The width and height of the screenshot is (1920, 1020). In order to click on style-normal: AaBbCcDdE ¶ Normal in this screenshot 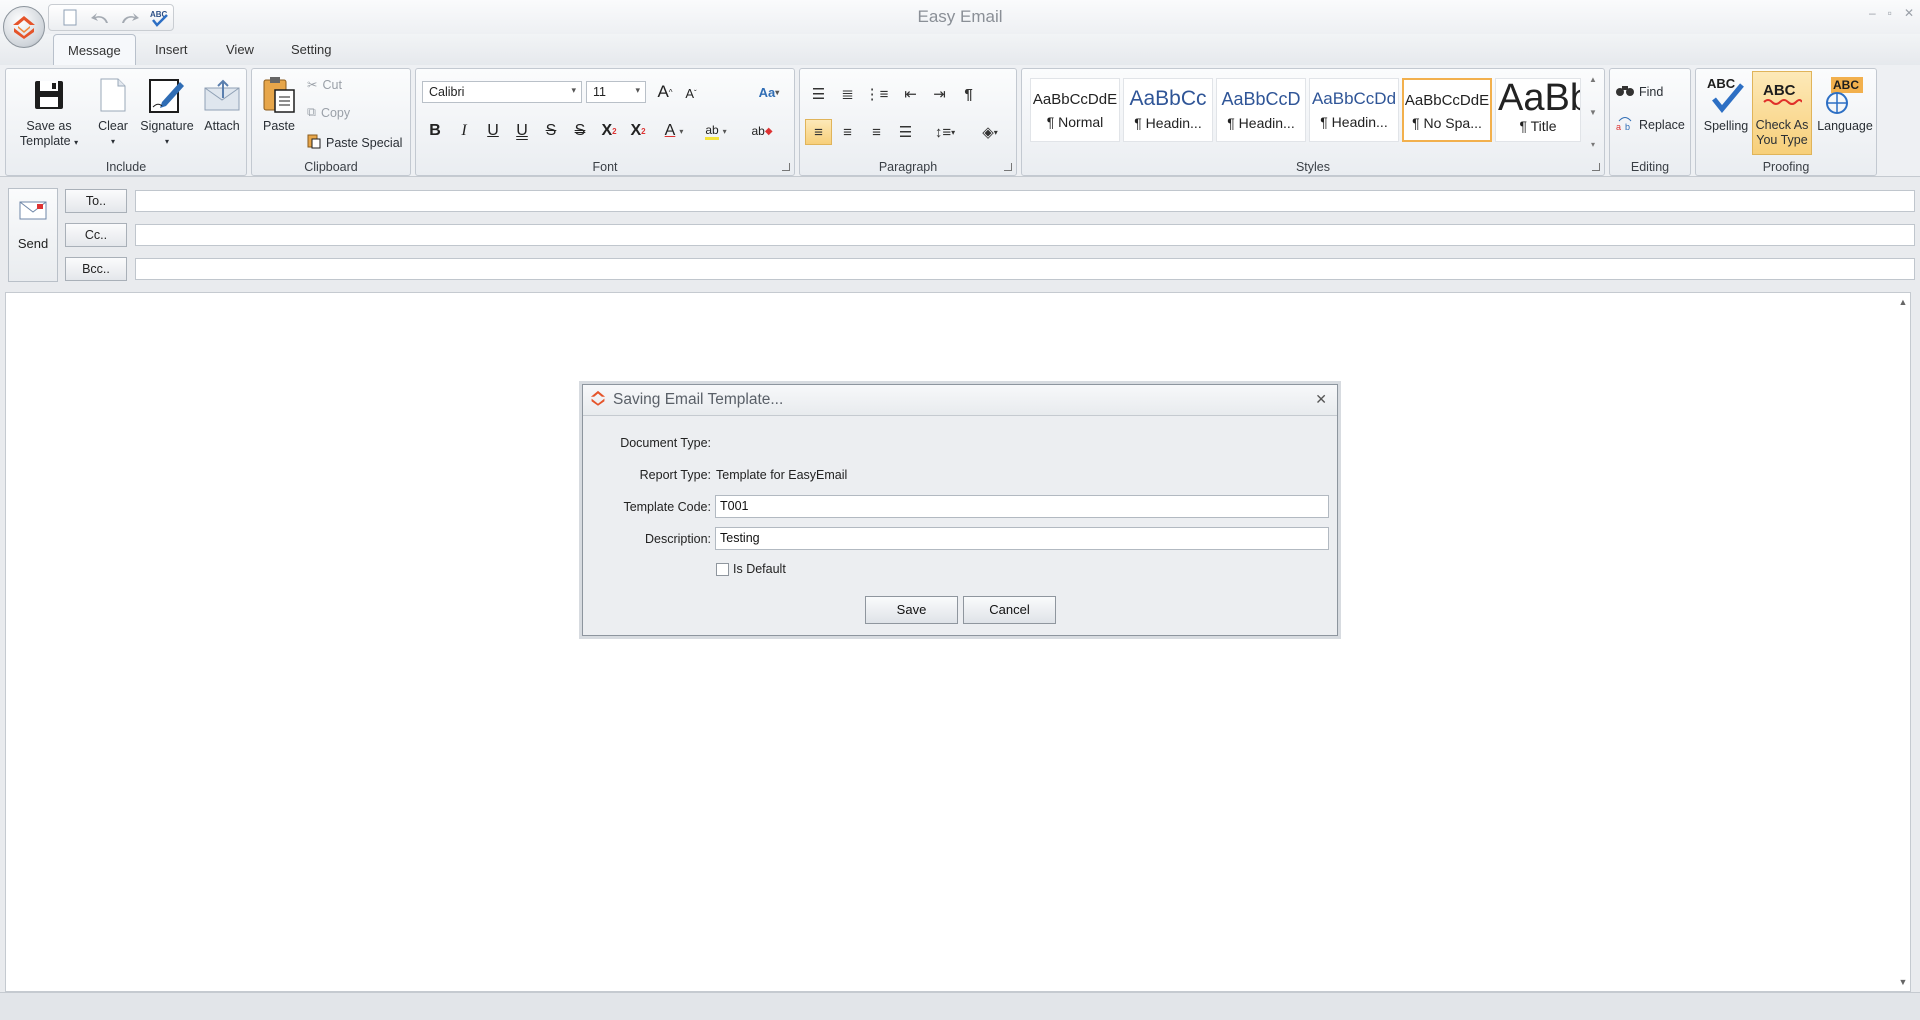, I will do `click(1075, 110)`.